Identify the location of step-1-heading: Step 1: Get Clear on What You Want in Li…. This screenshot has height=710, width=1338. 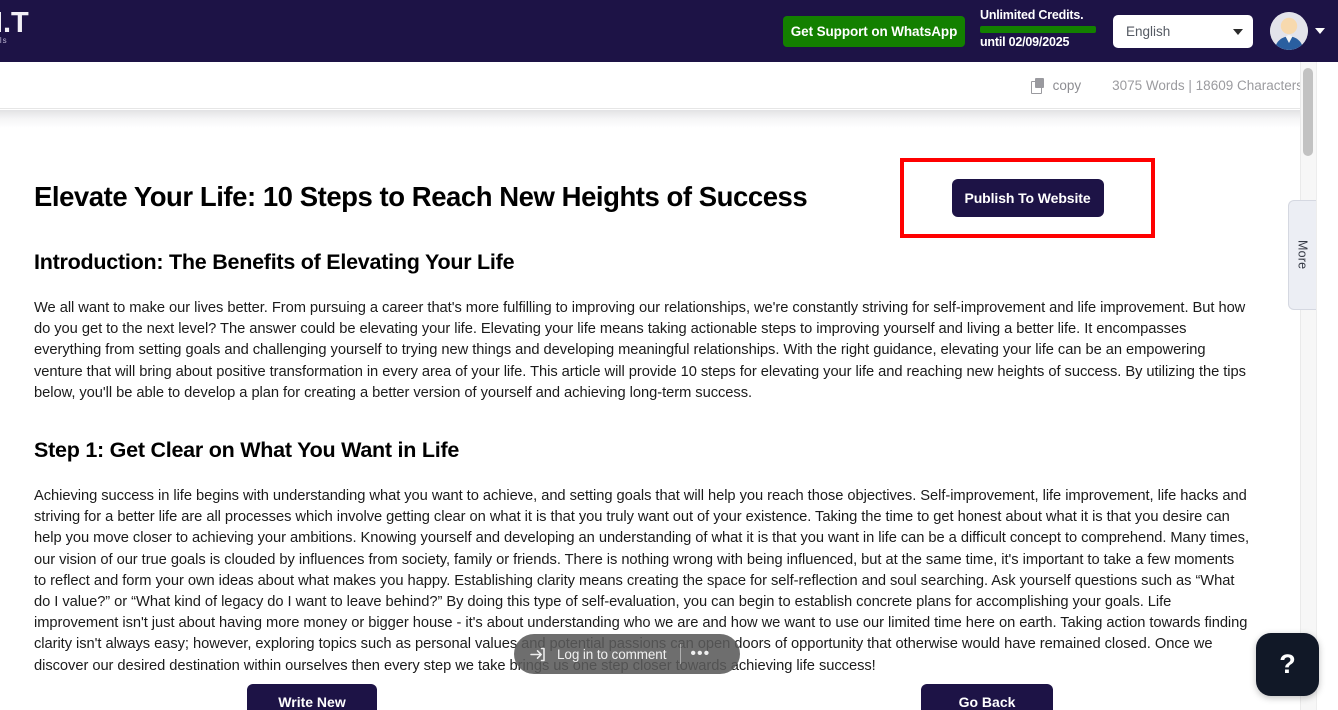
(247, 450).